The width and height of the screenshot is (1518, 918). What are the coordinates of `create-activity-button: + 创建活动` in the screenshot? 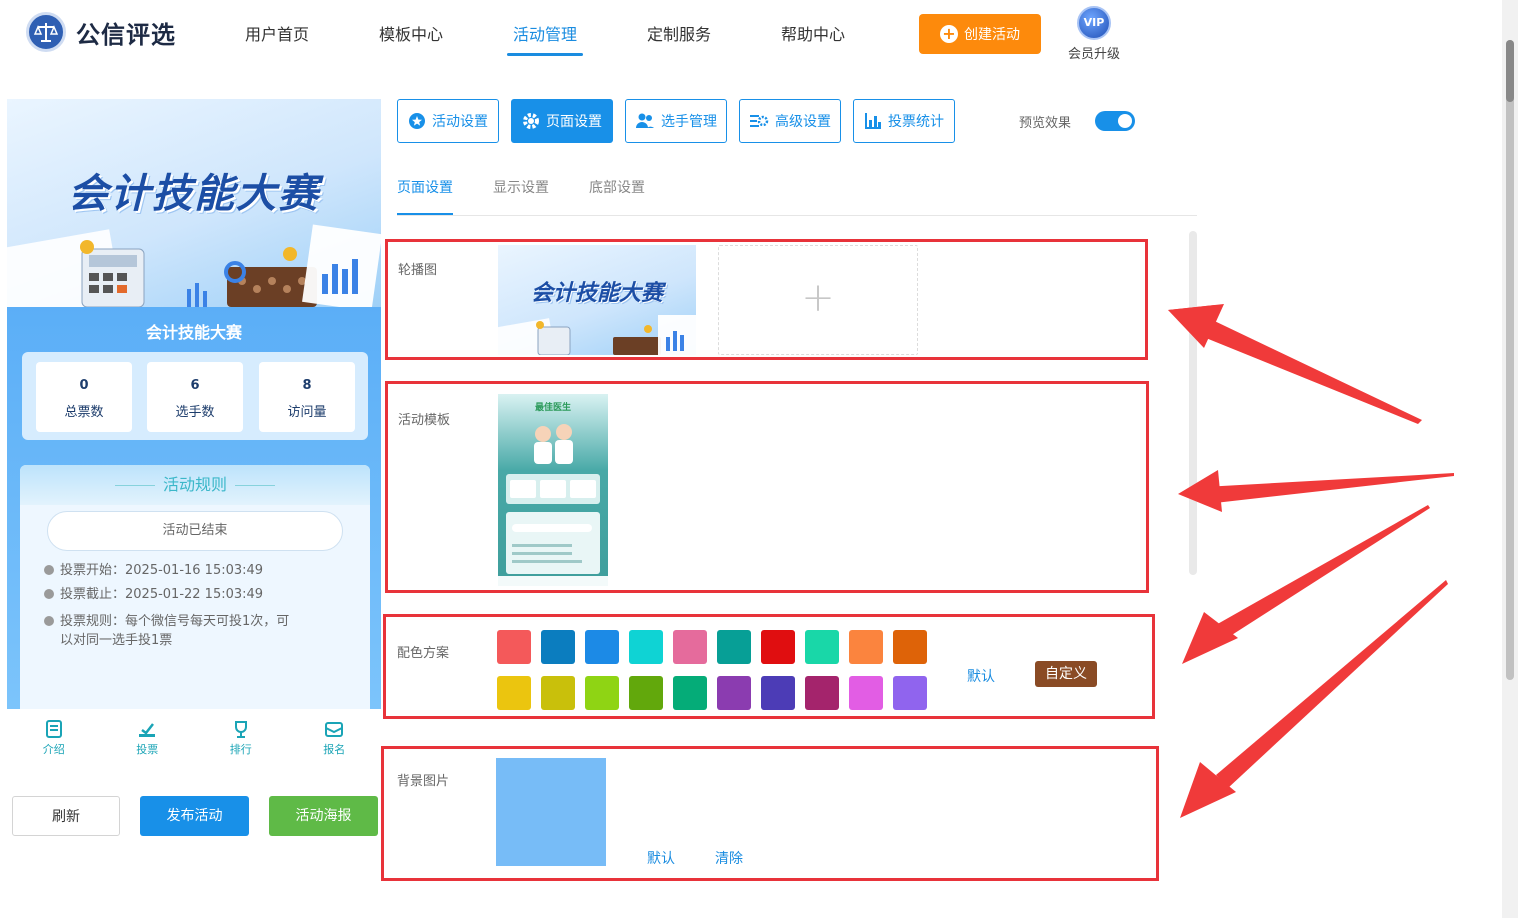 It's located at (980, 34).